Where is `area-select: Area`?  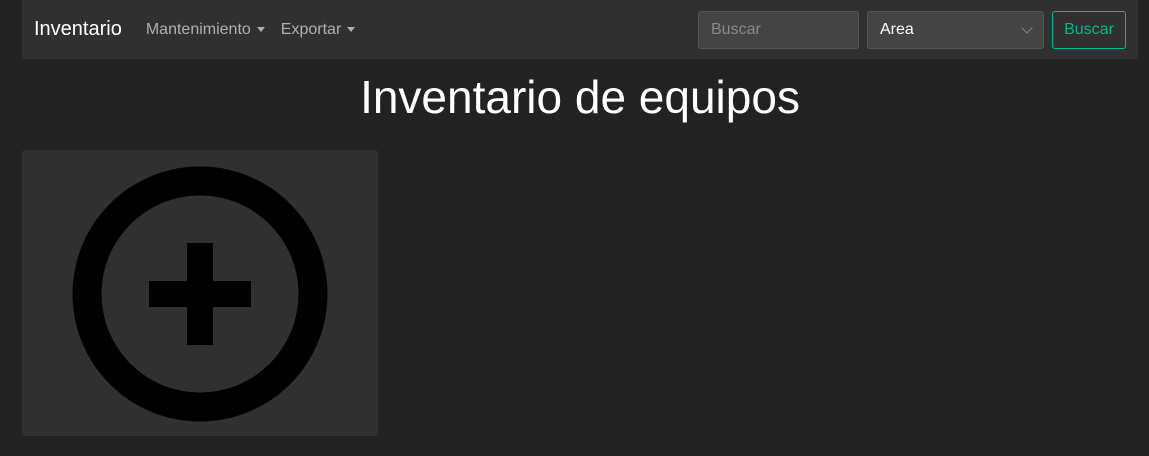 area-select: Area is located at coordinates (955, 29).